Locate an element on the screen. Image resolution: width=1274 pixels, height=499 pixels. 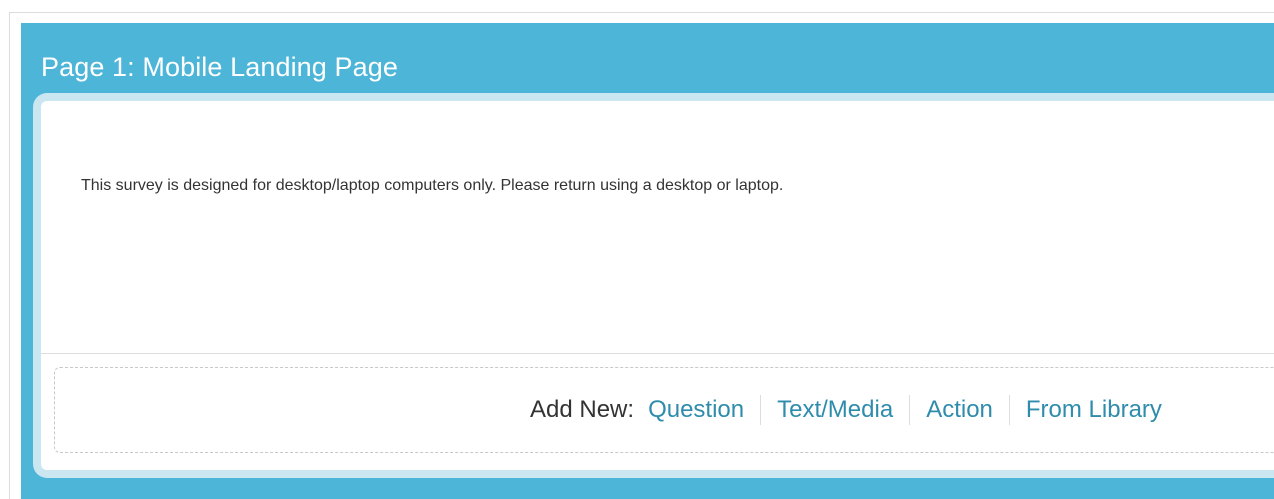
add-from-library-link: From Library is located at coordinates (1094, 410).